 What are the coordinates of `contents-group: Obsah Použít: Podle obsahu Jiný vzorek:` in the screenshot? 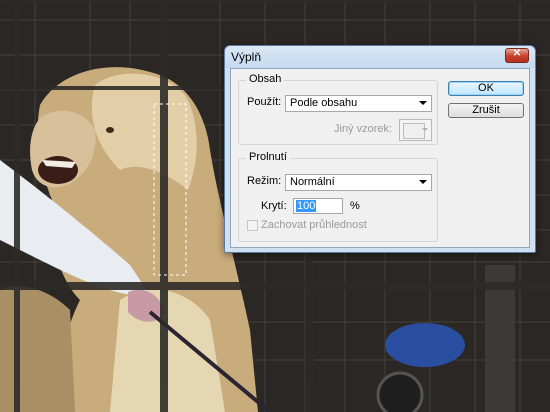 It's located at (338, 109).